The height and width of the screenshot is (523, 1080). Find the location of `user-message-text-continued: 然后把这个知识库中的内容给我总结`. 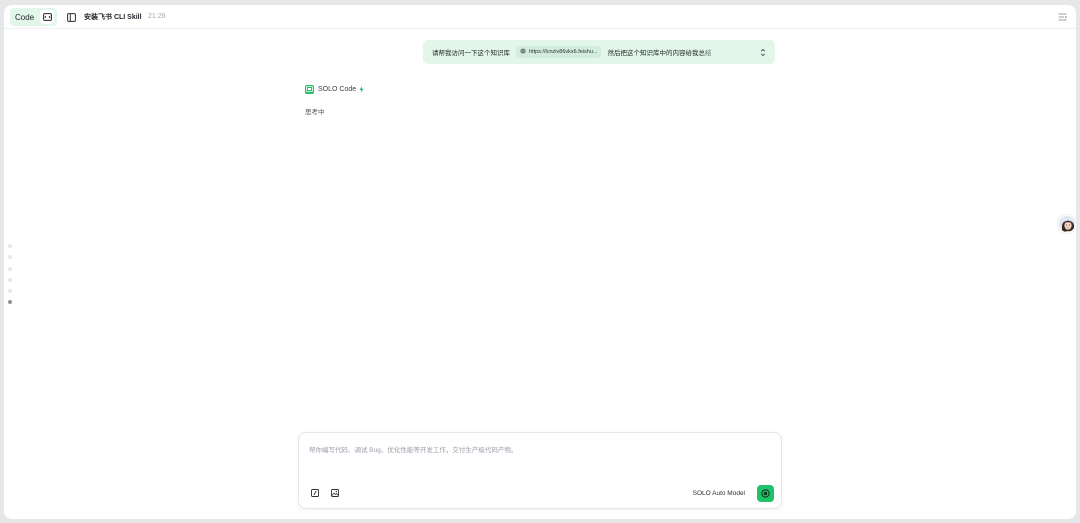

user-message-text-continued: 然后把这个知识库中的内容给我总结 is located at coordinates (659, 53).